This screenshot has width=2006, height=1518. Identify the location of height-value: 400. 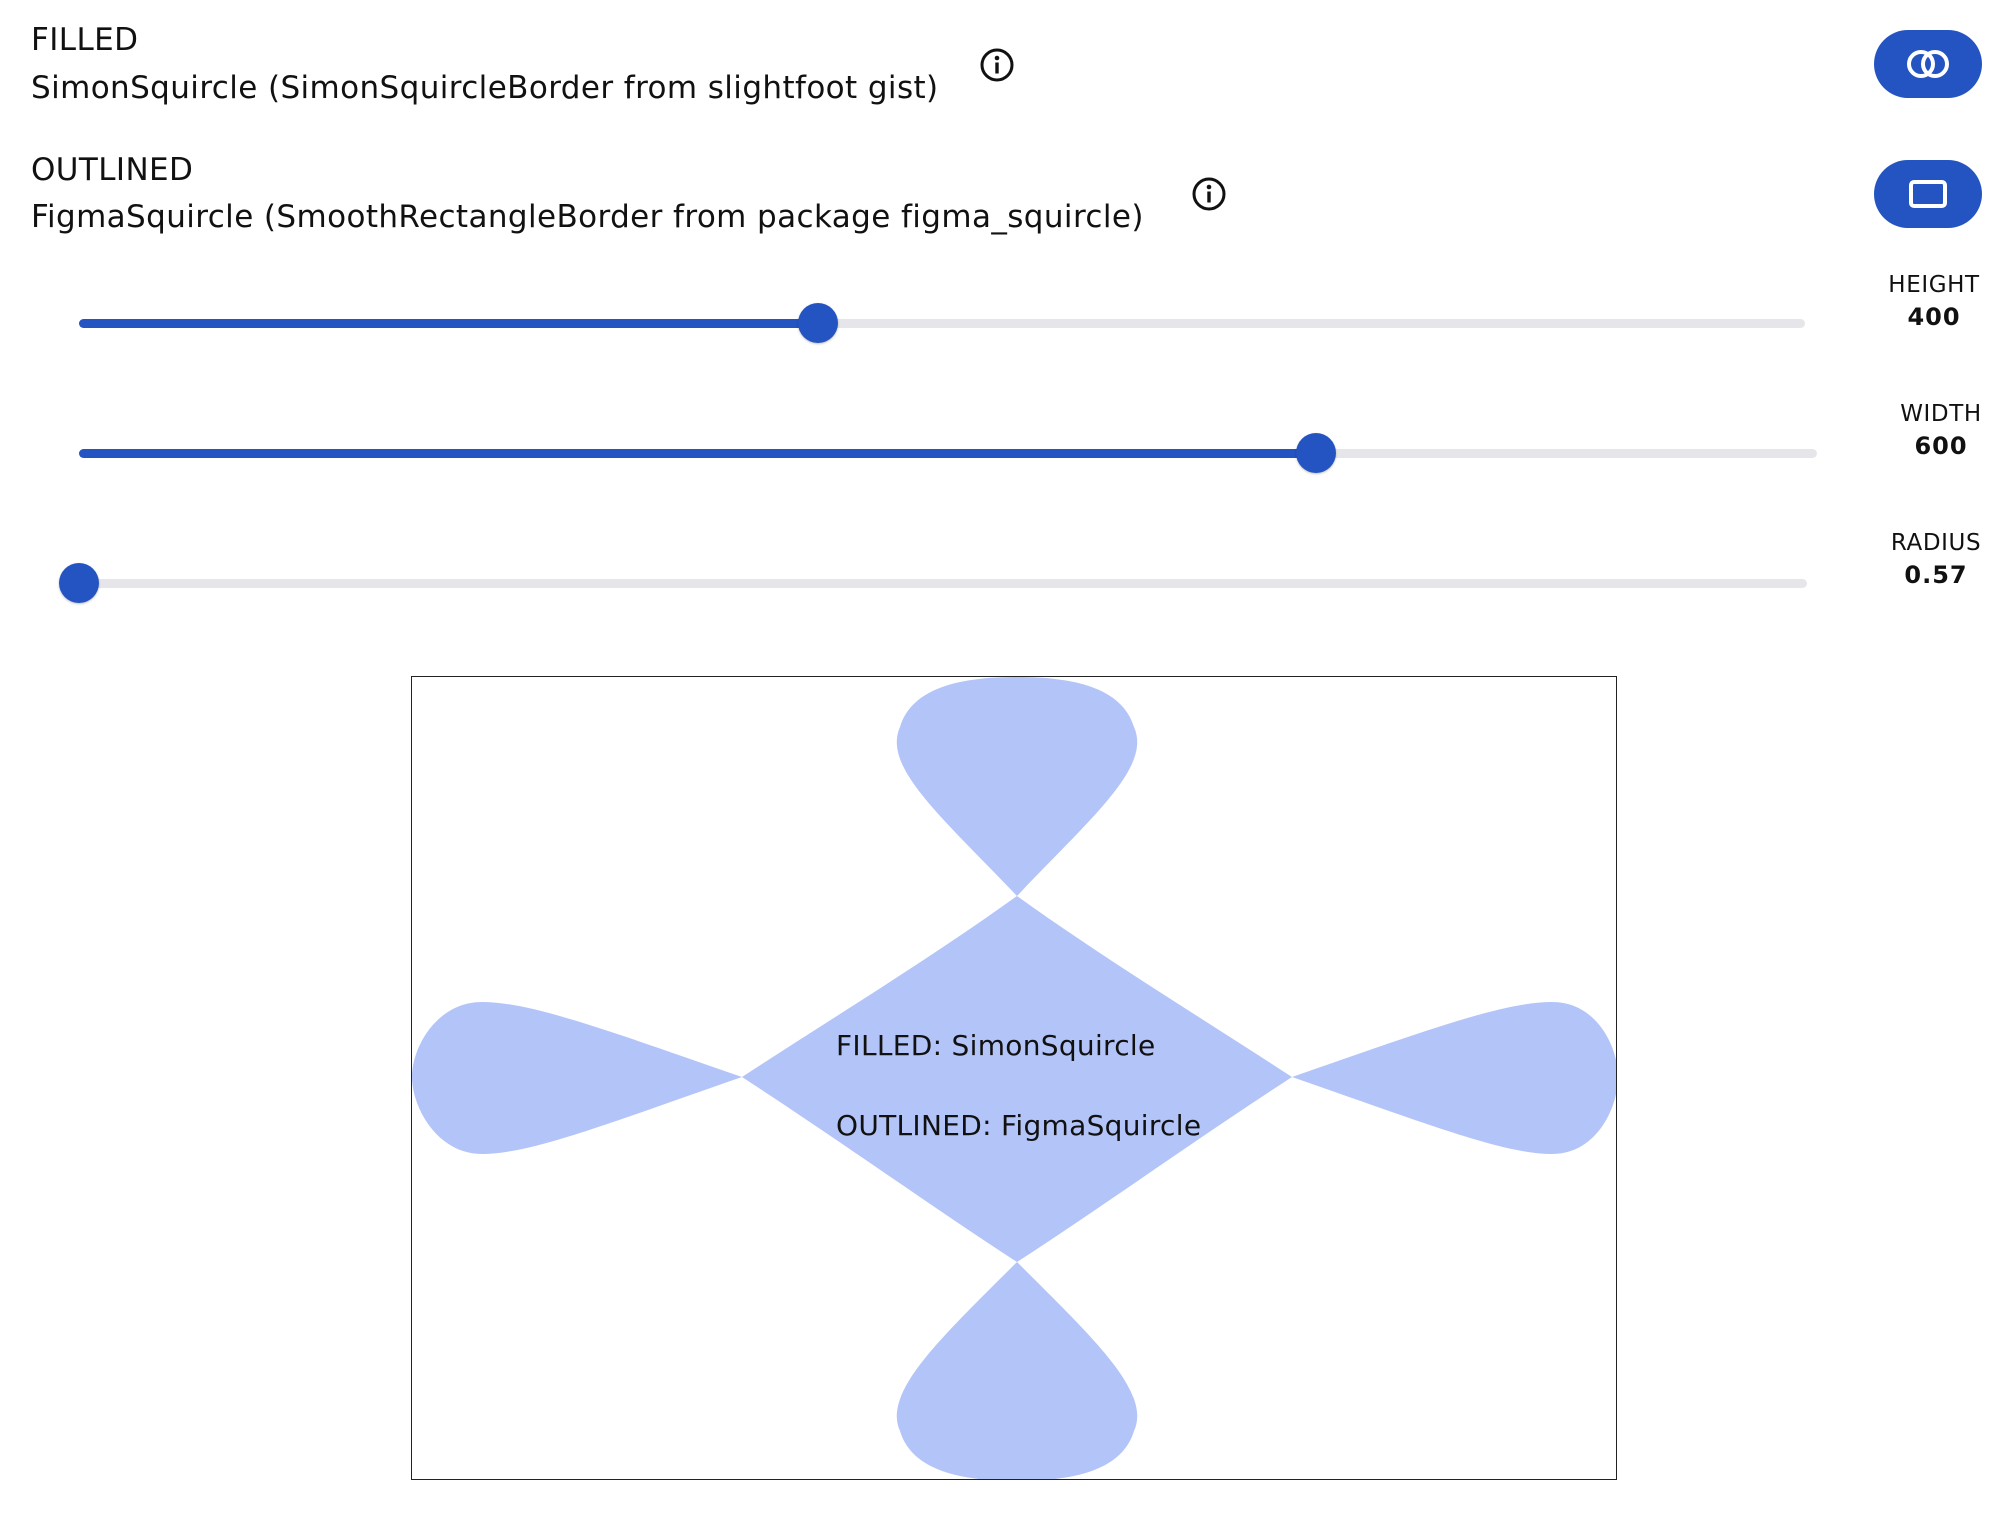
(1934, 317).